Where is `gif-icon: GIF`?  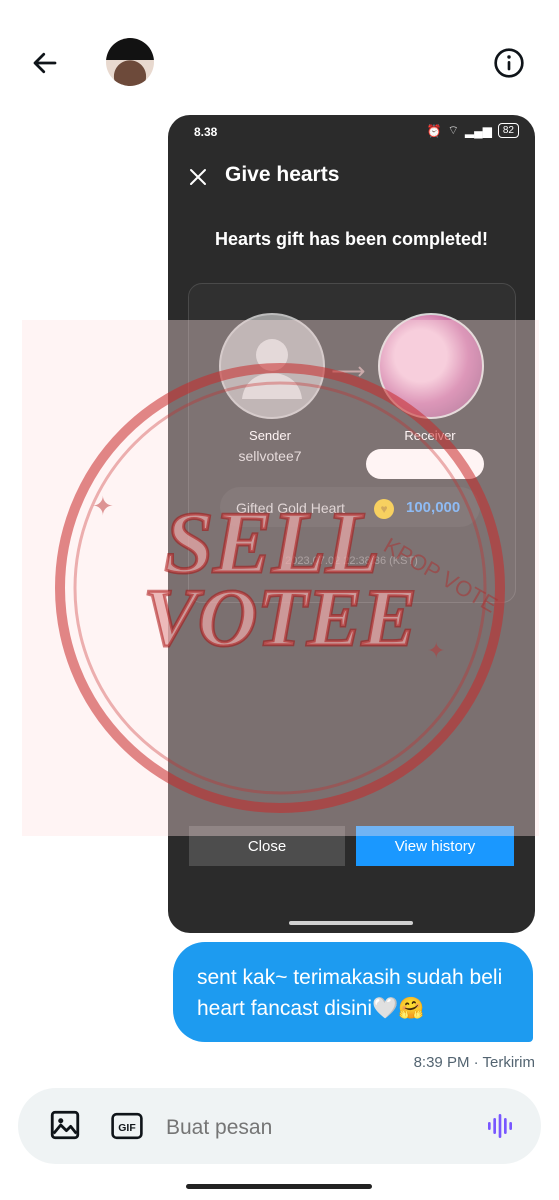
gif-icon: GIF is located at coordinates (127, 1126).